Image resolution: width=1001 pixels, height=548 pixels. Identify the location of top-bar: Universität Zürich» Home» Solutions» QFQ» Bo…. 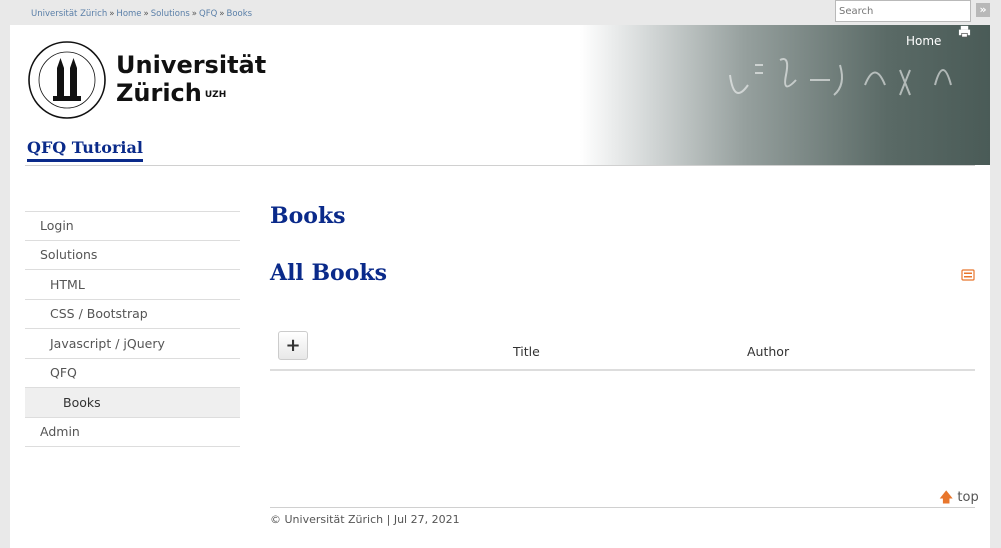
(500, 12).